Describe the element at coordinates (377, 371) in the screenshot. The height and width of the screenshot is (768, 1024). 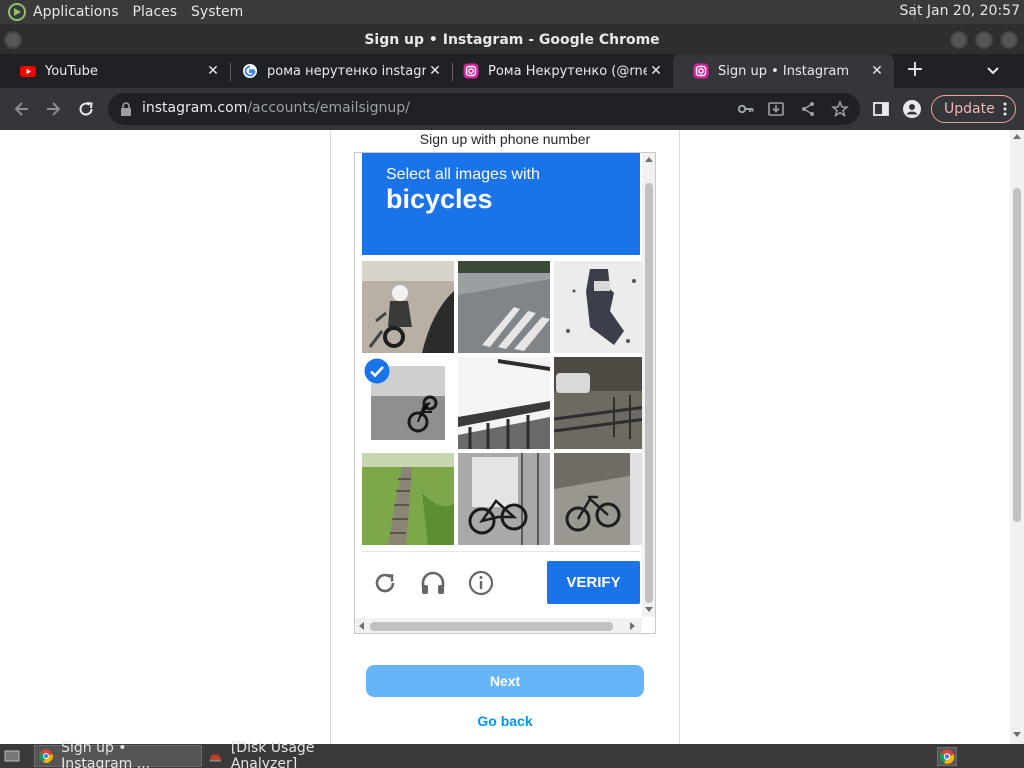
I see `selected-checkmark-icon` at that location.